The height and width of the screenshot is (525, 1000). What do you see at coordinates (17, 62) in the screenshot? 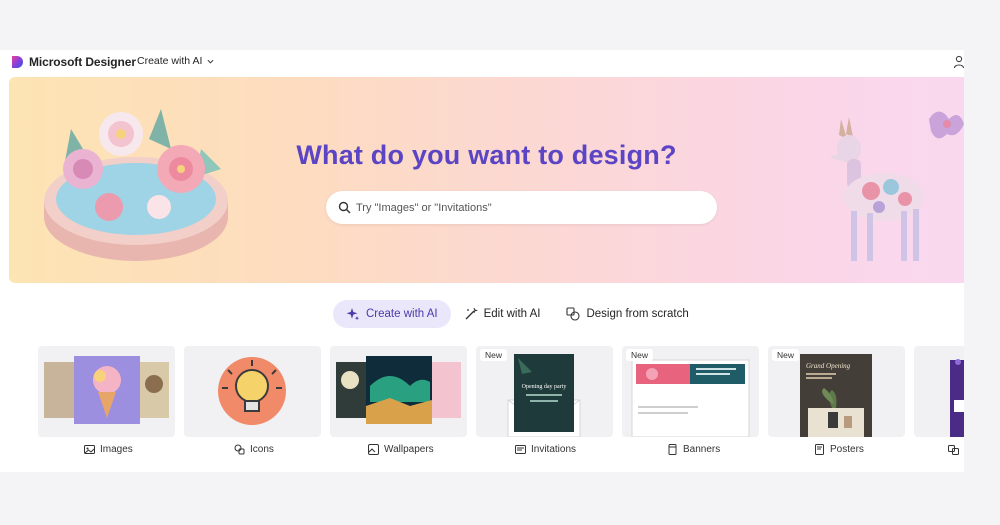
I see `designer-logo-icon` at bounding box center [17, 62].